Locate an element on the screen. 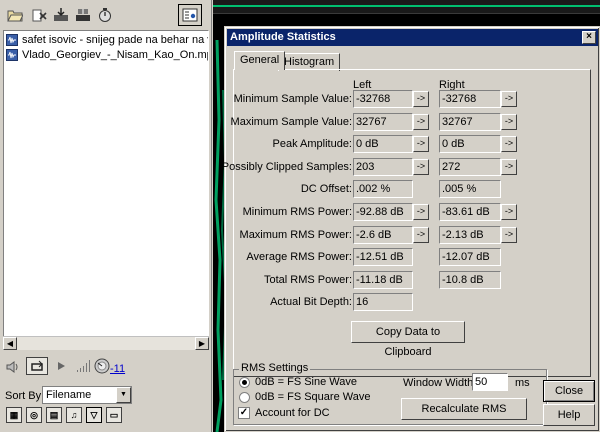  stat-left-value: -32768 is located at coordinates (383, 99).